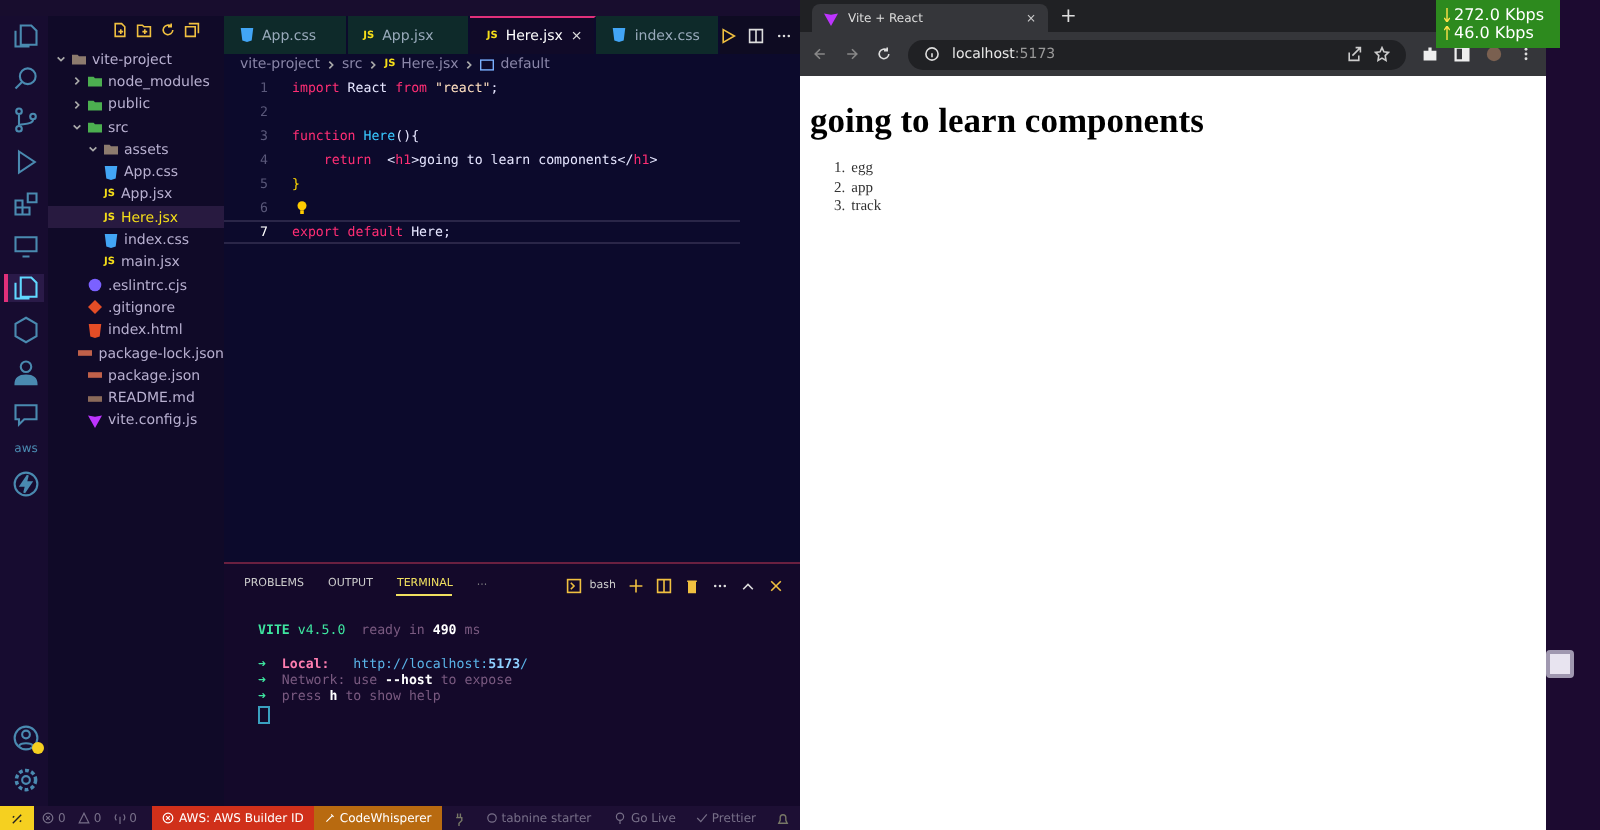 This screenshot has height=830, width=1600. Describe the element at coordinates (26, 484) in the screenshot. I see `lightning-icon` at that location.